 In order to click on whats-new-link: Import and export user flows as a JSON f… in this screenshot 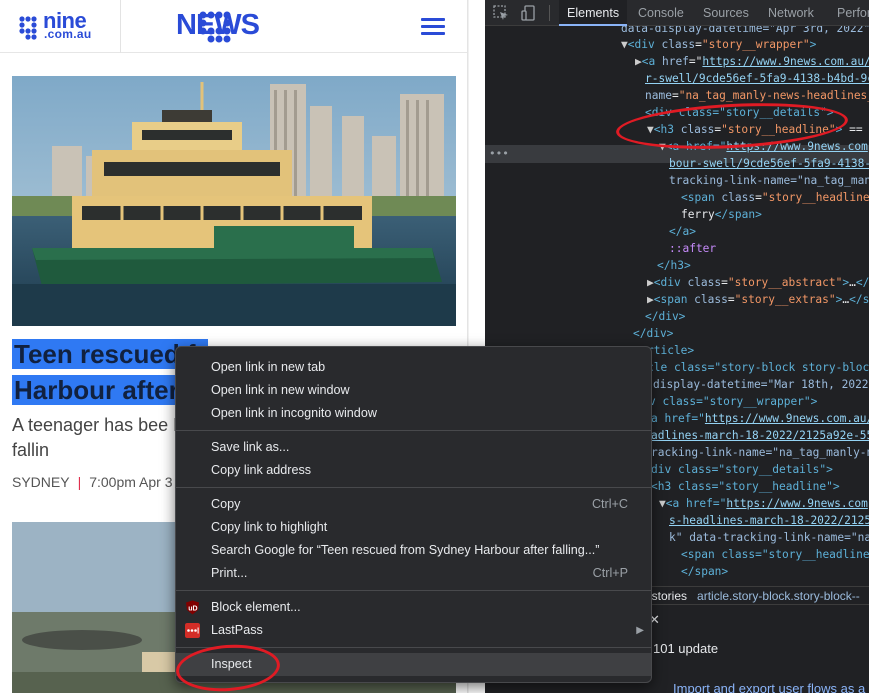, I will do `click(771, 687)`.